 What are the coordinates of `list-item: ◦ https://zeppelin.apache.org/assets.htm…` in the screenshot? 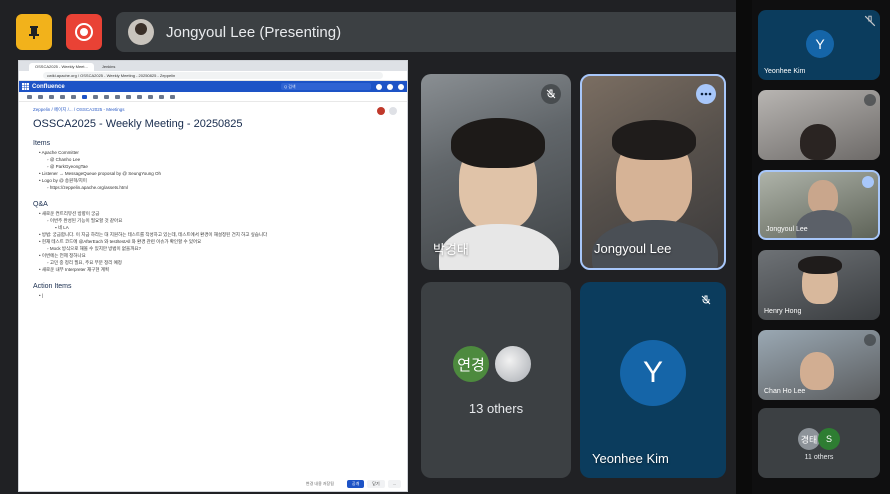 It's located at (213, 187).